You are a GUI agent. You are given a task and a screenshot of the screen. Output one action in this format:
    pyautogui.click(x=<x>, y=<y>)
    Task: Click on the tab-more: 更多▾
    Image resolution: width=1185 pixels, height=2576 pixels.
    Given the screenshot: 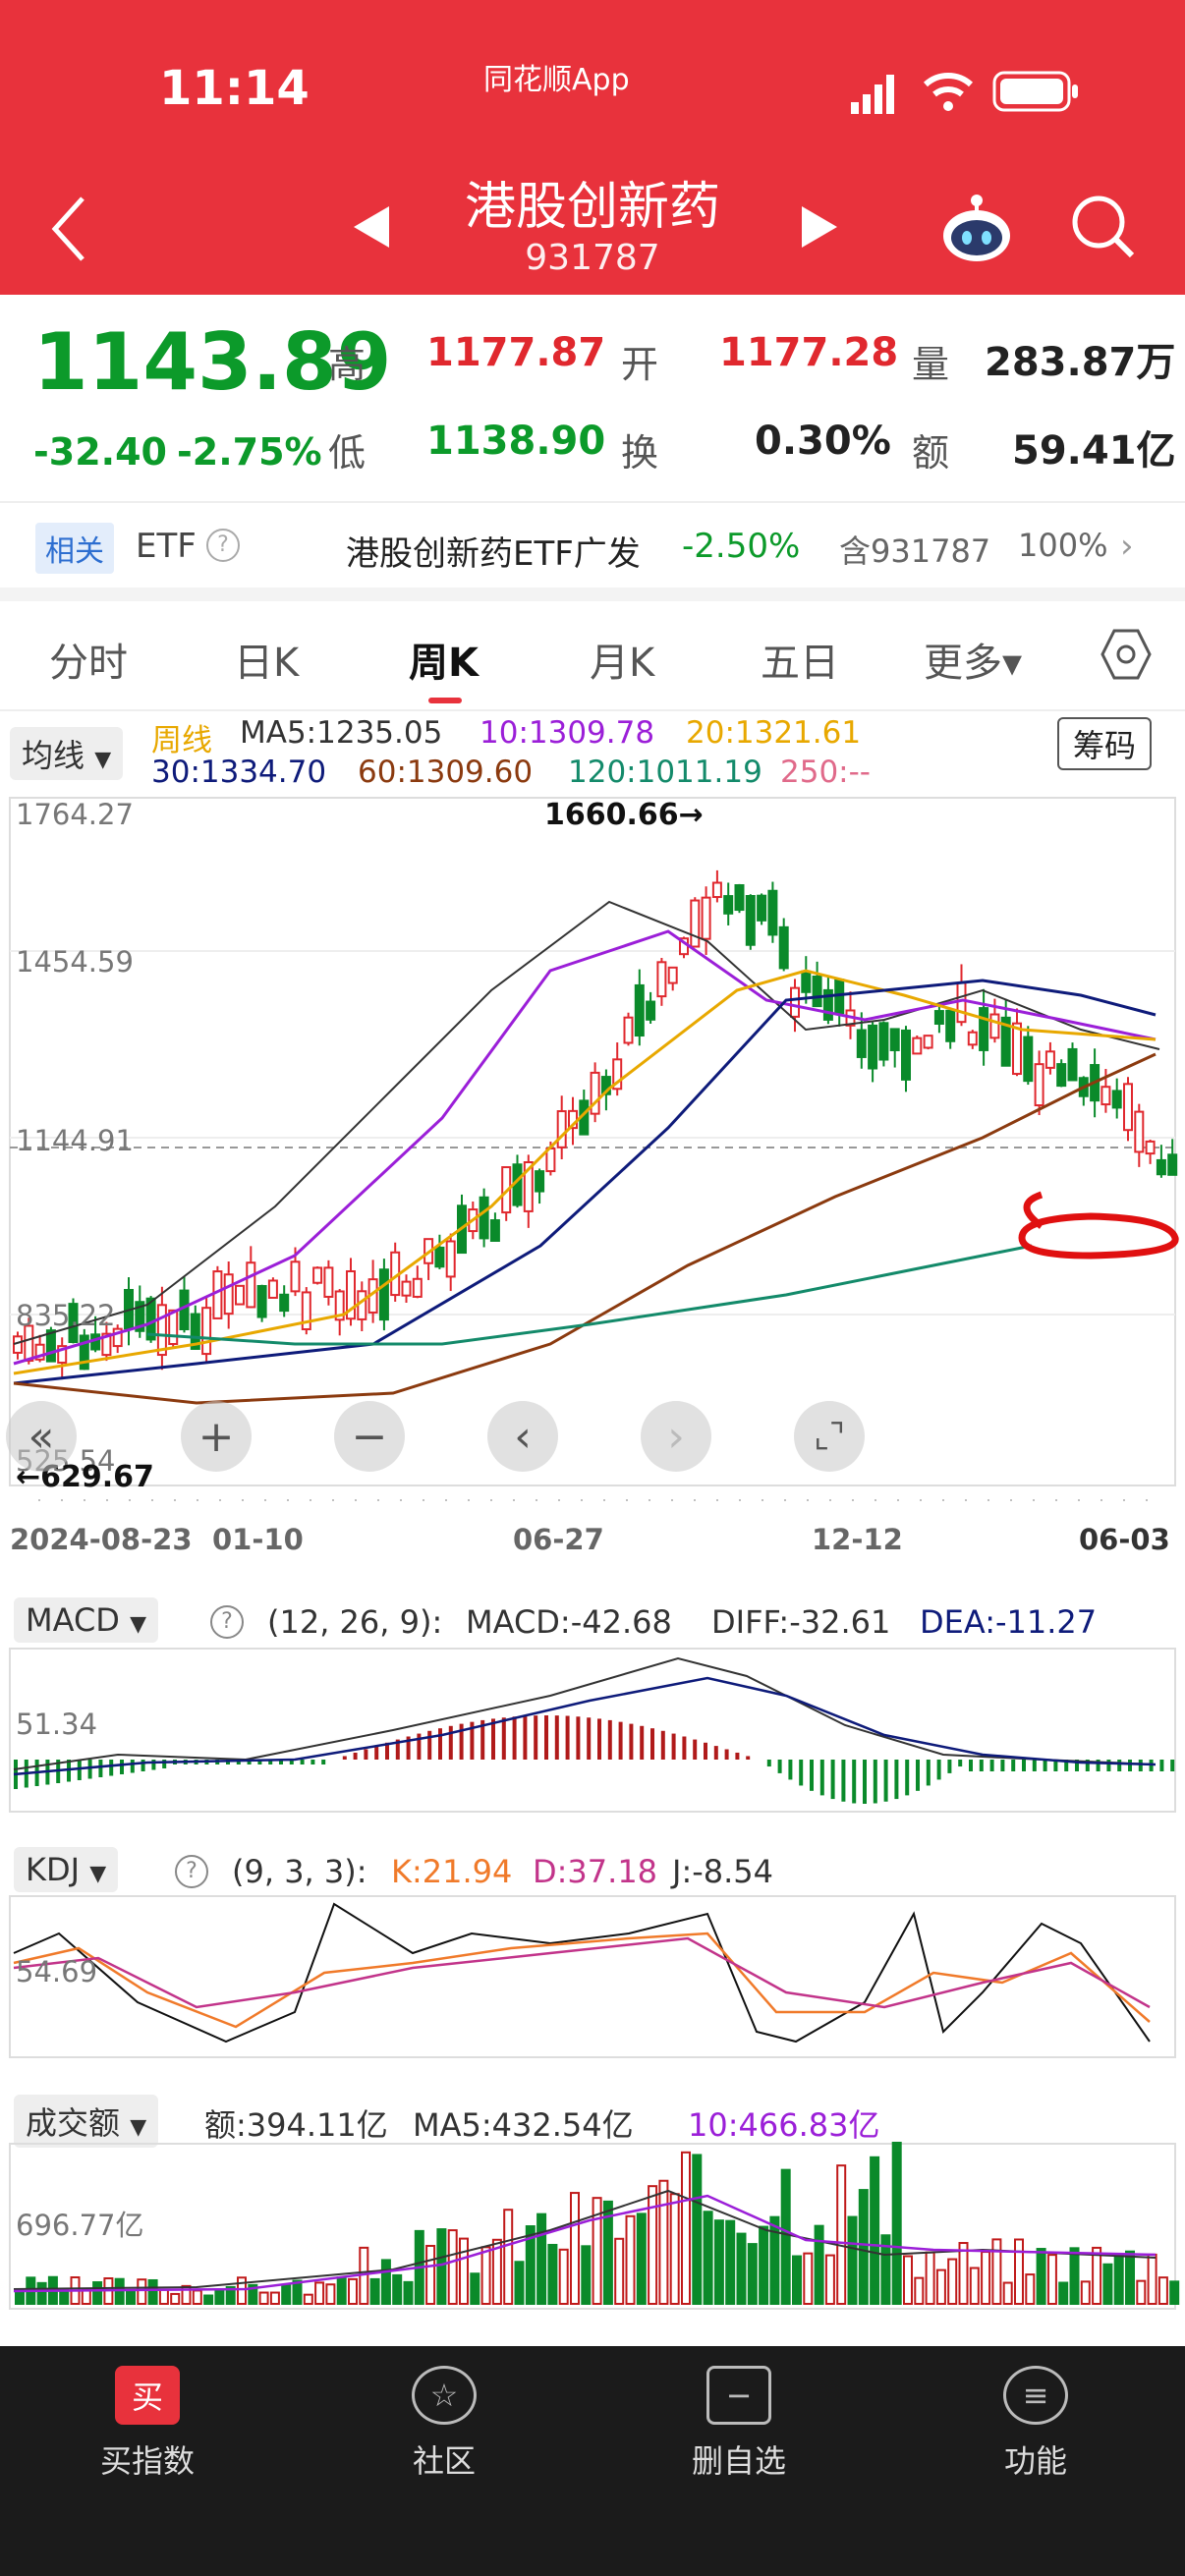 What is the action you would take?
    pyautogui.click(x=973, y=659)
    